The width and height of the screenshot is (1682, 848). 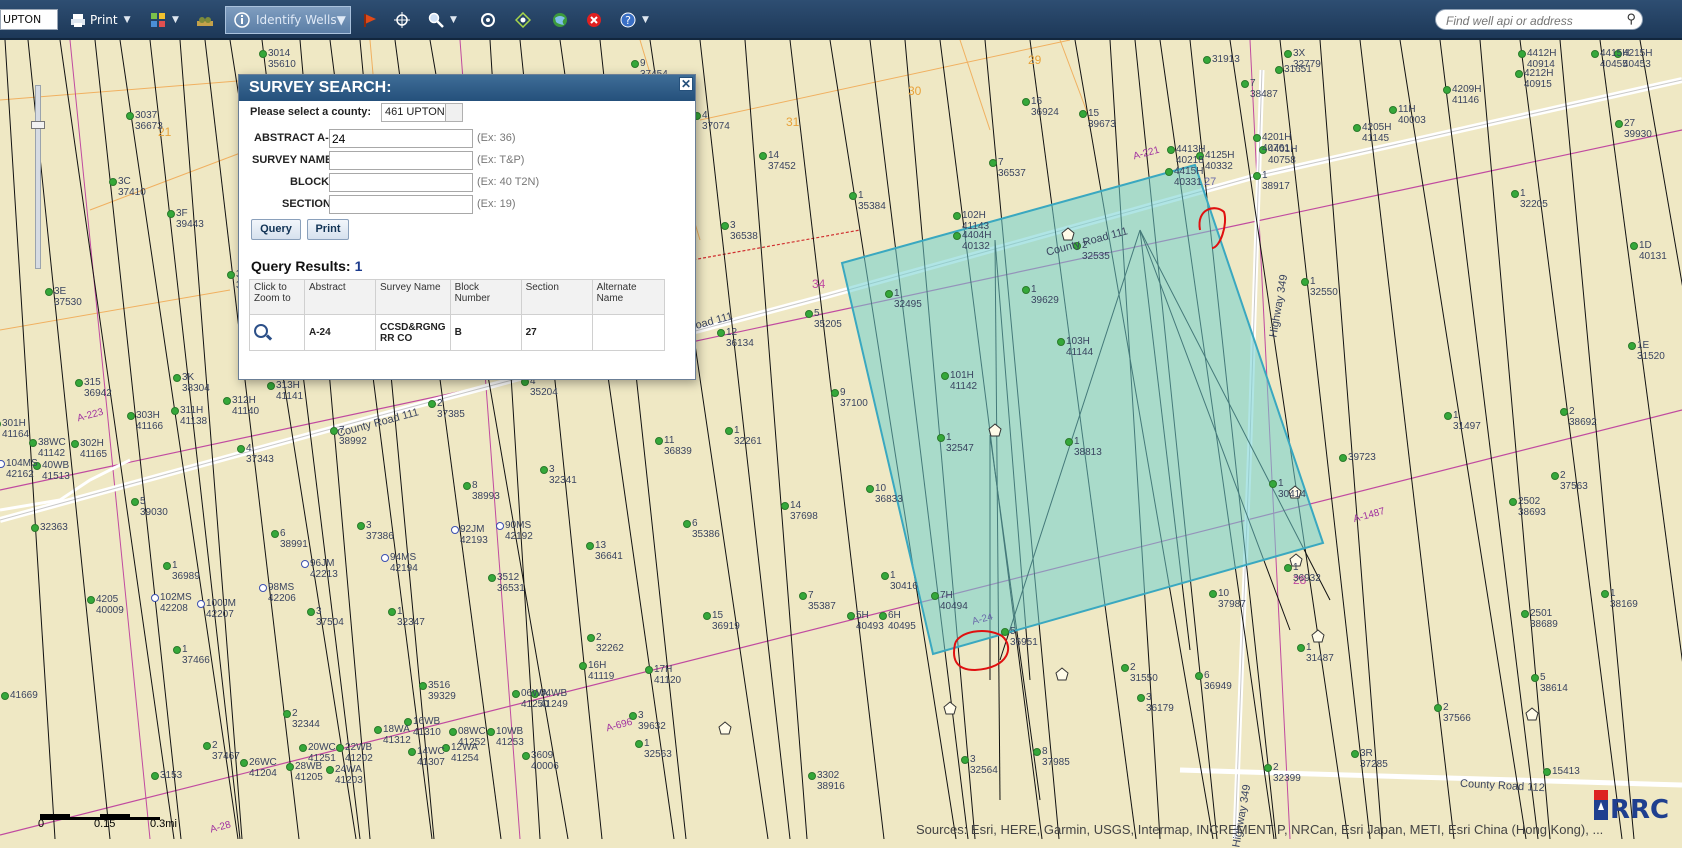 What do you see at coordinates (488, 20) in the screenshot?
I see `full-extent-button` at bounding box center [488, 20].